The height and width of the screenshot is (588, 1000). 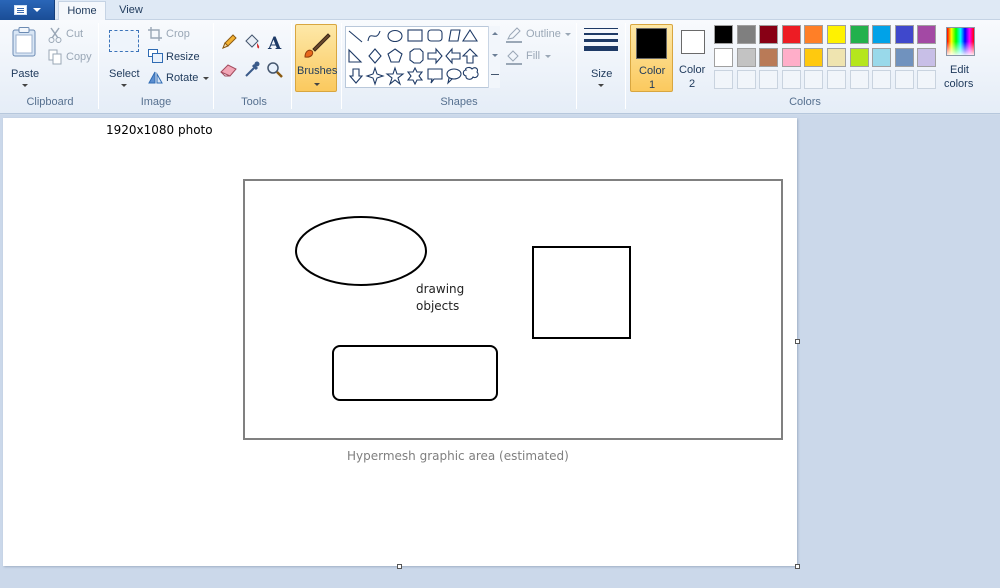 What do you see at coordinates (960, 41) in the screenshot?
I see `color-wheel-icon` at bounding box center [960, 41].